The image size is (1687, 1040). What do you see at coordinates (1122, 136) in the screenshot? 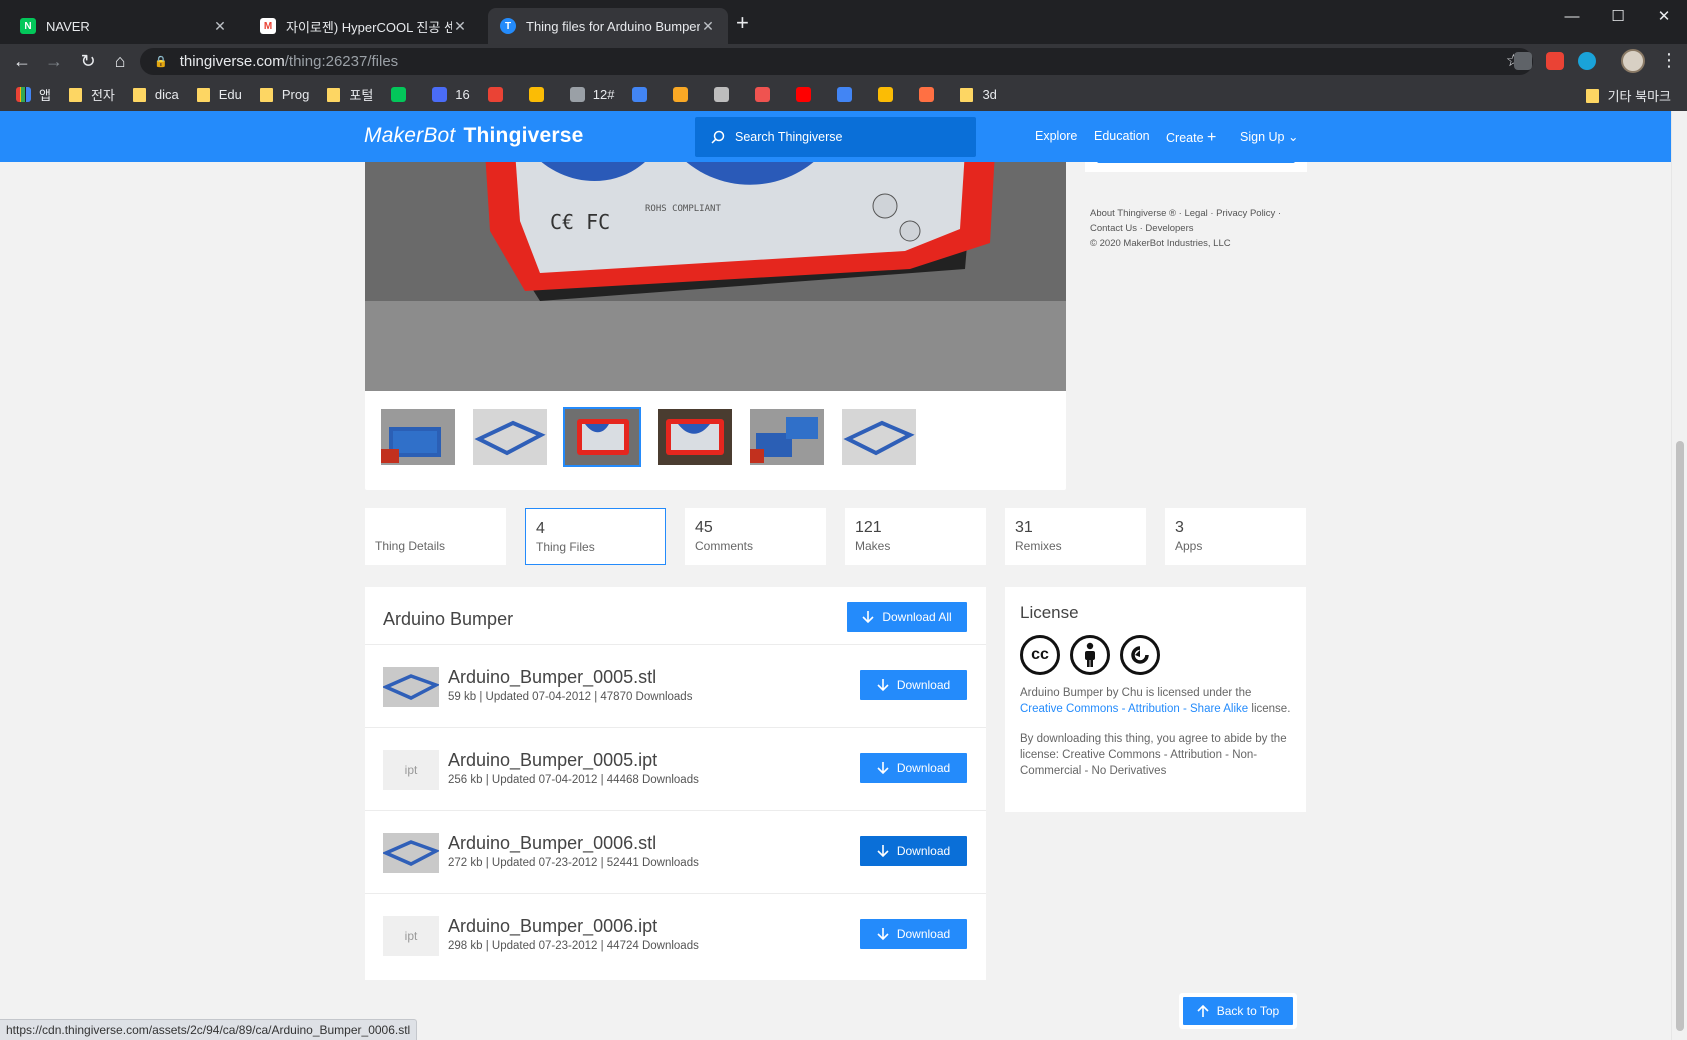
I see `nav-education: Education` at bounding box center [1122, 136].